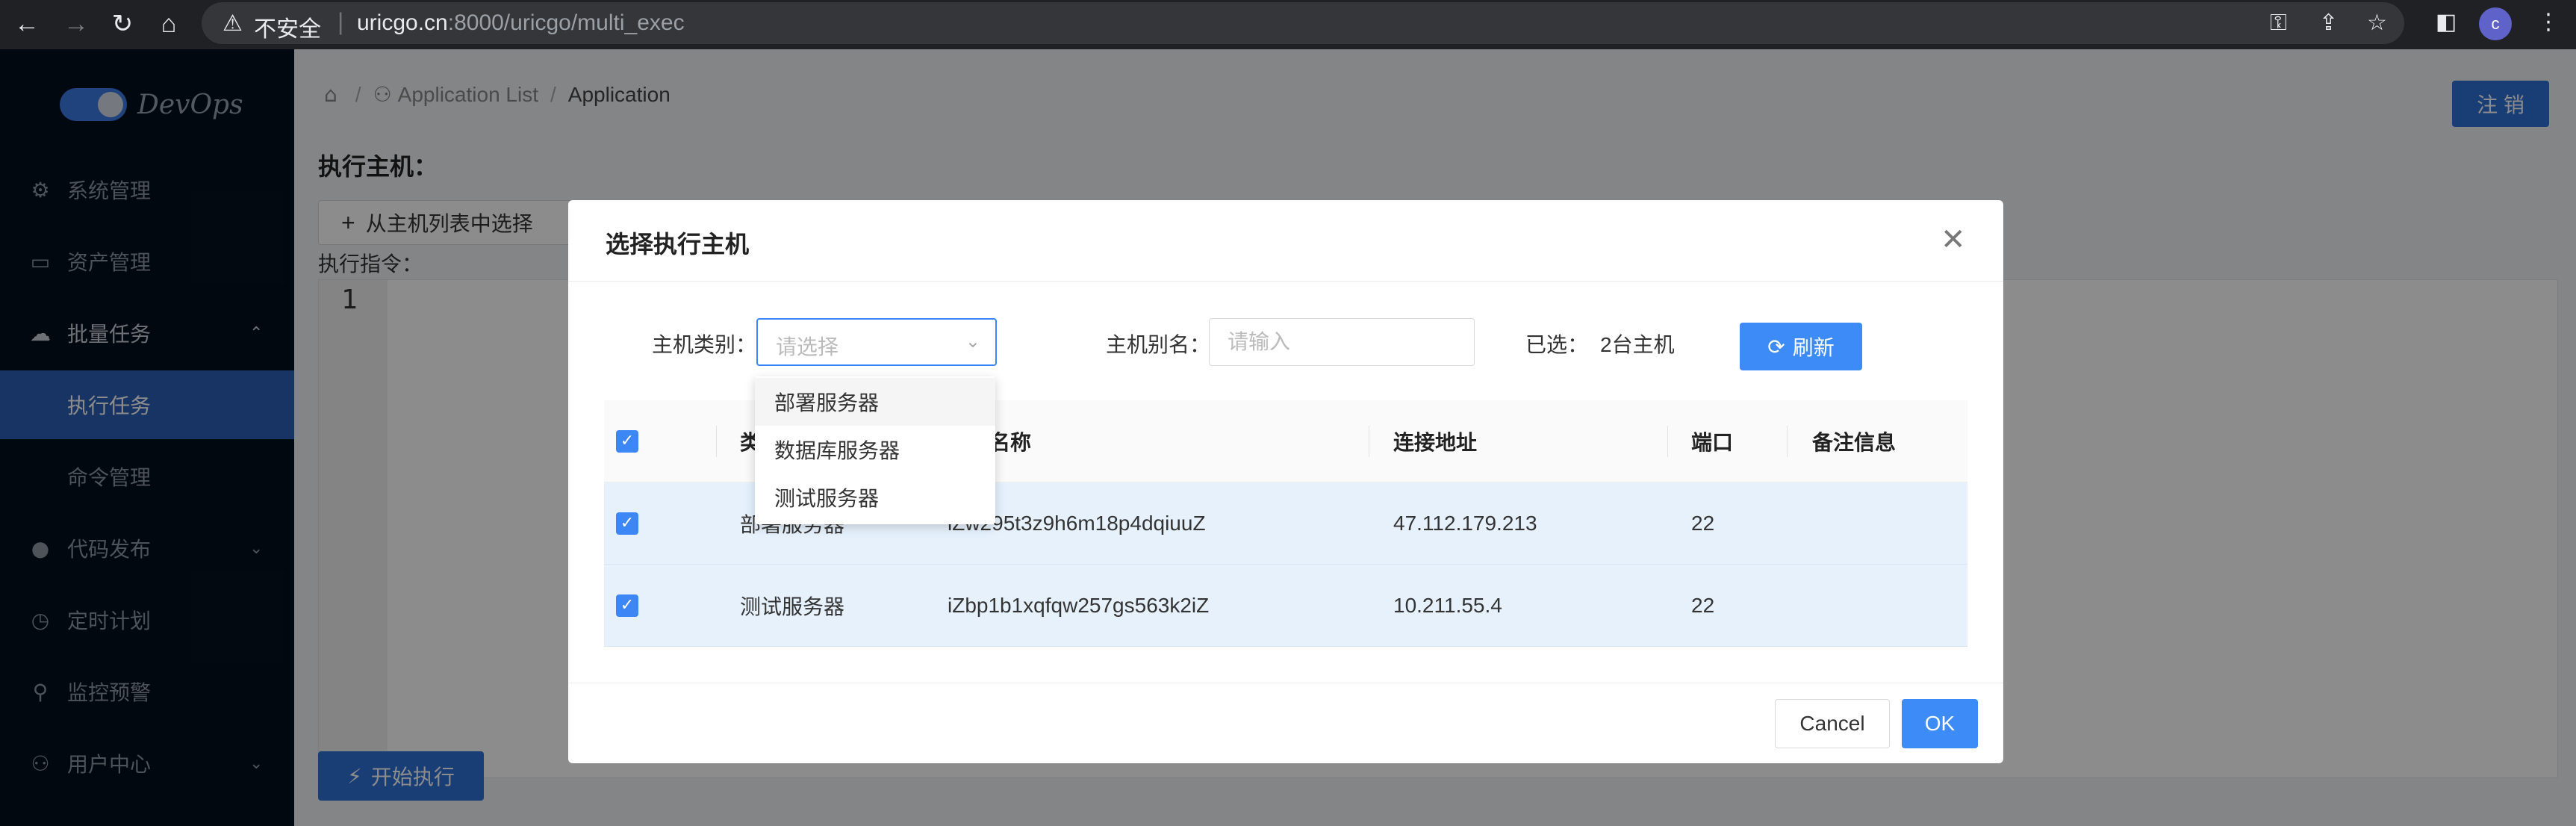 Image resolution: width=2576 pixels, height=826 pixels. I want to click on side-panel-icon: ◧, so click(2446, 22).